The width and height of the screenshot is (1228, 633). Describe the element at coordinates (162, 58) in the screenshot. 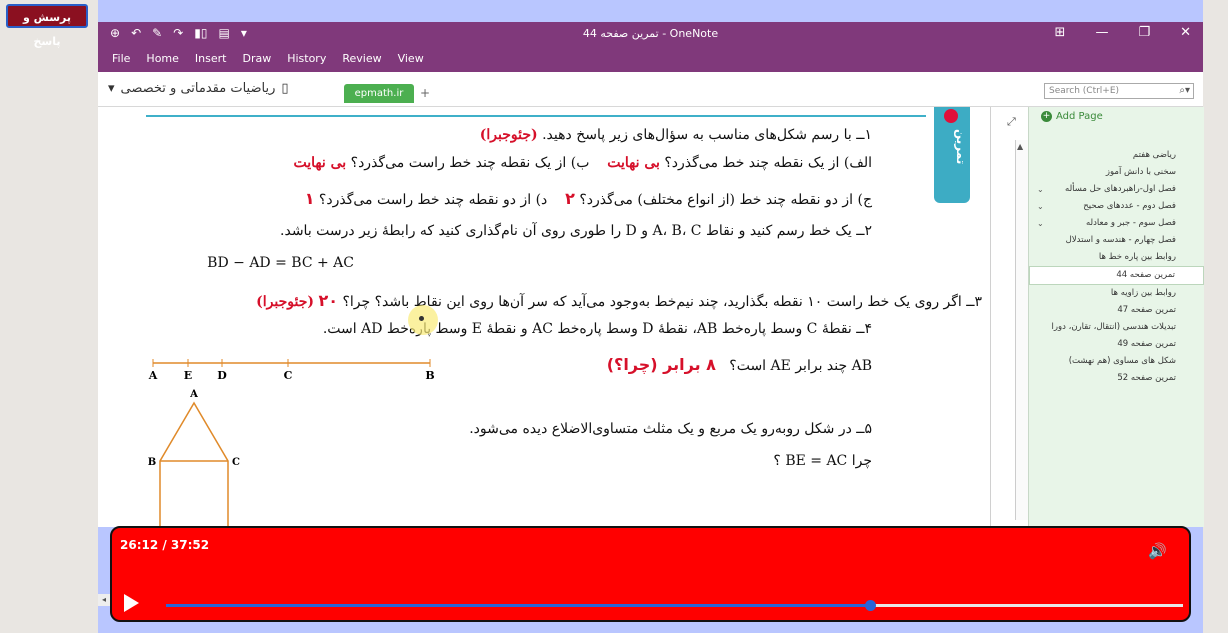

I see `menu-home: Home` at that location.